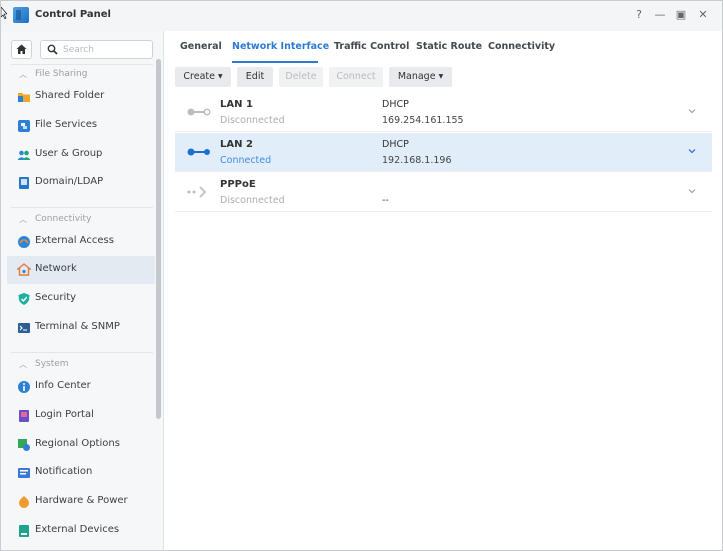 This screenshot has width=723, height=551. Describe the element at coordinates (52, 49) in the screenshot. I see `search-icon` at that location.